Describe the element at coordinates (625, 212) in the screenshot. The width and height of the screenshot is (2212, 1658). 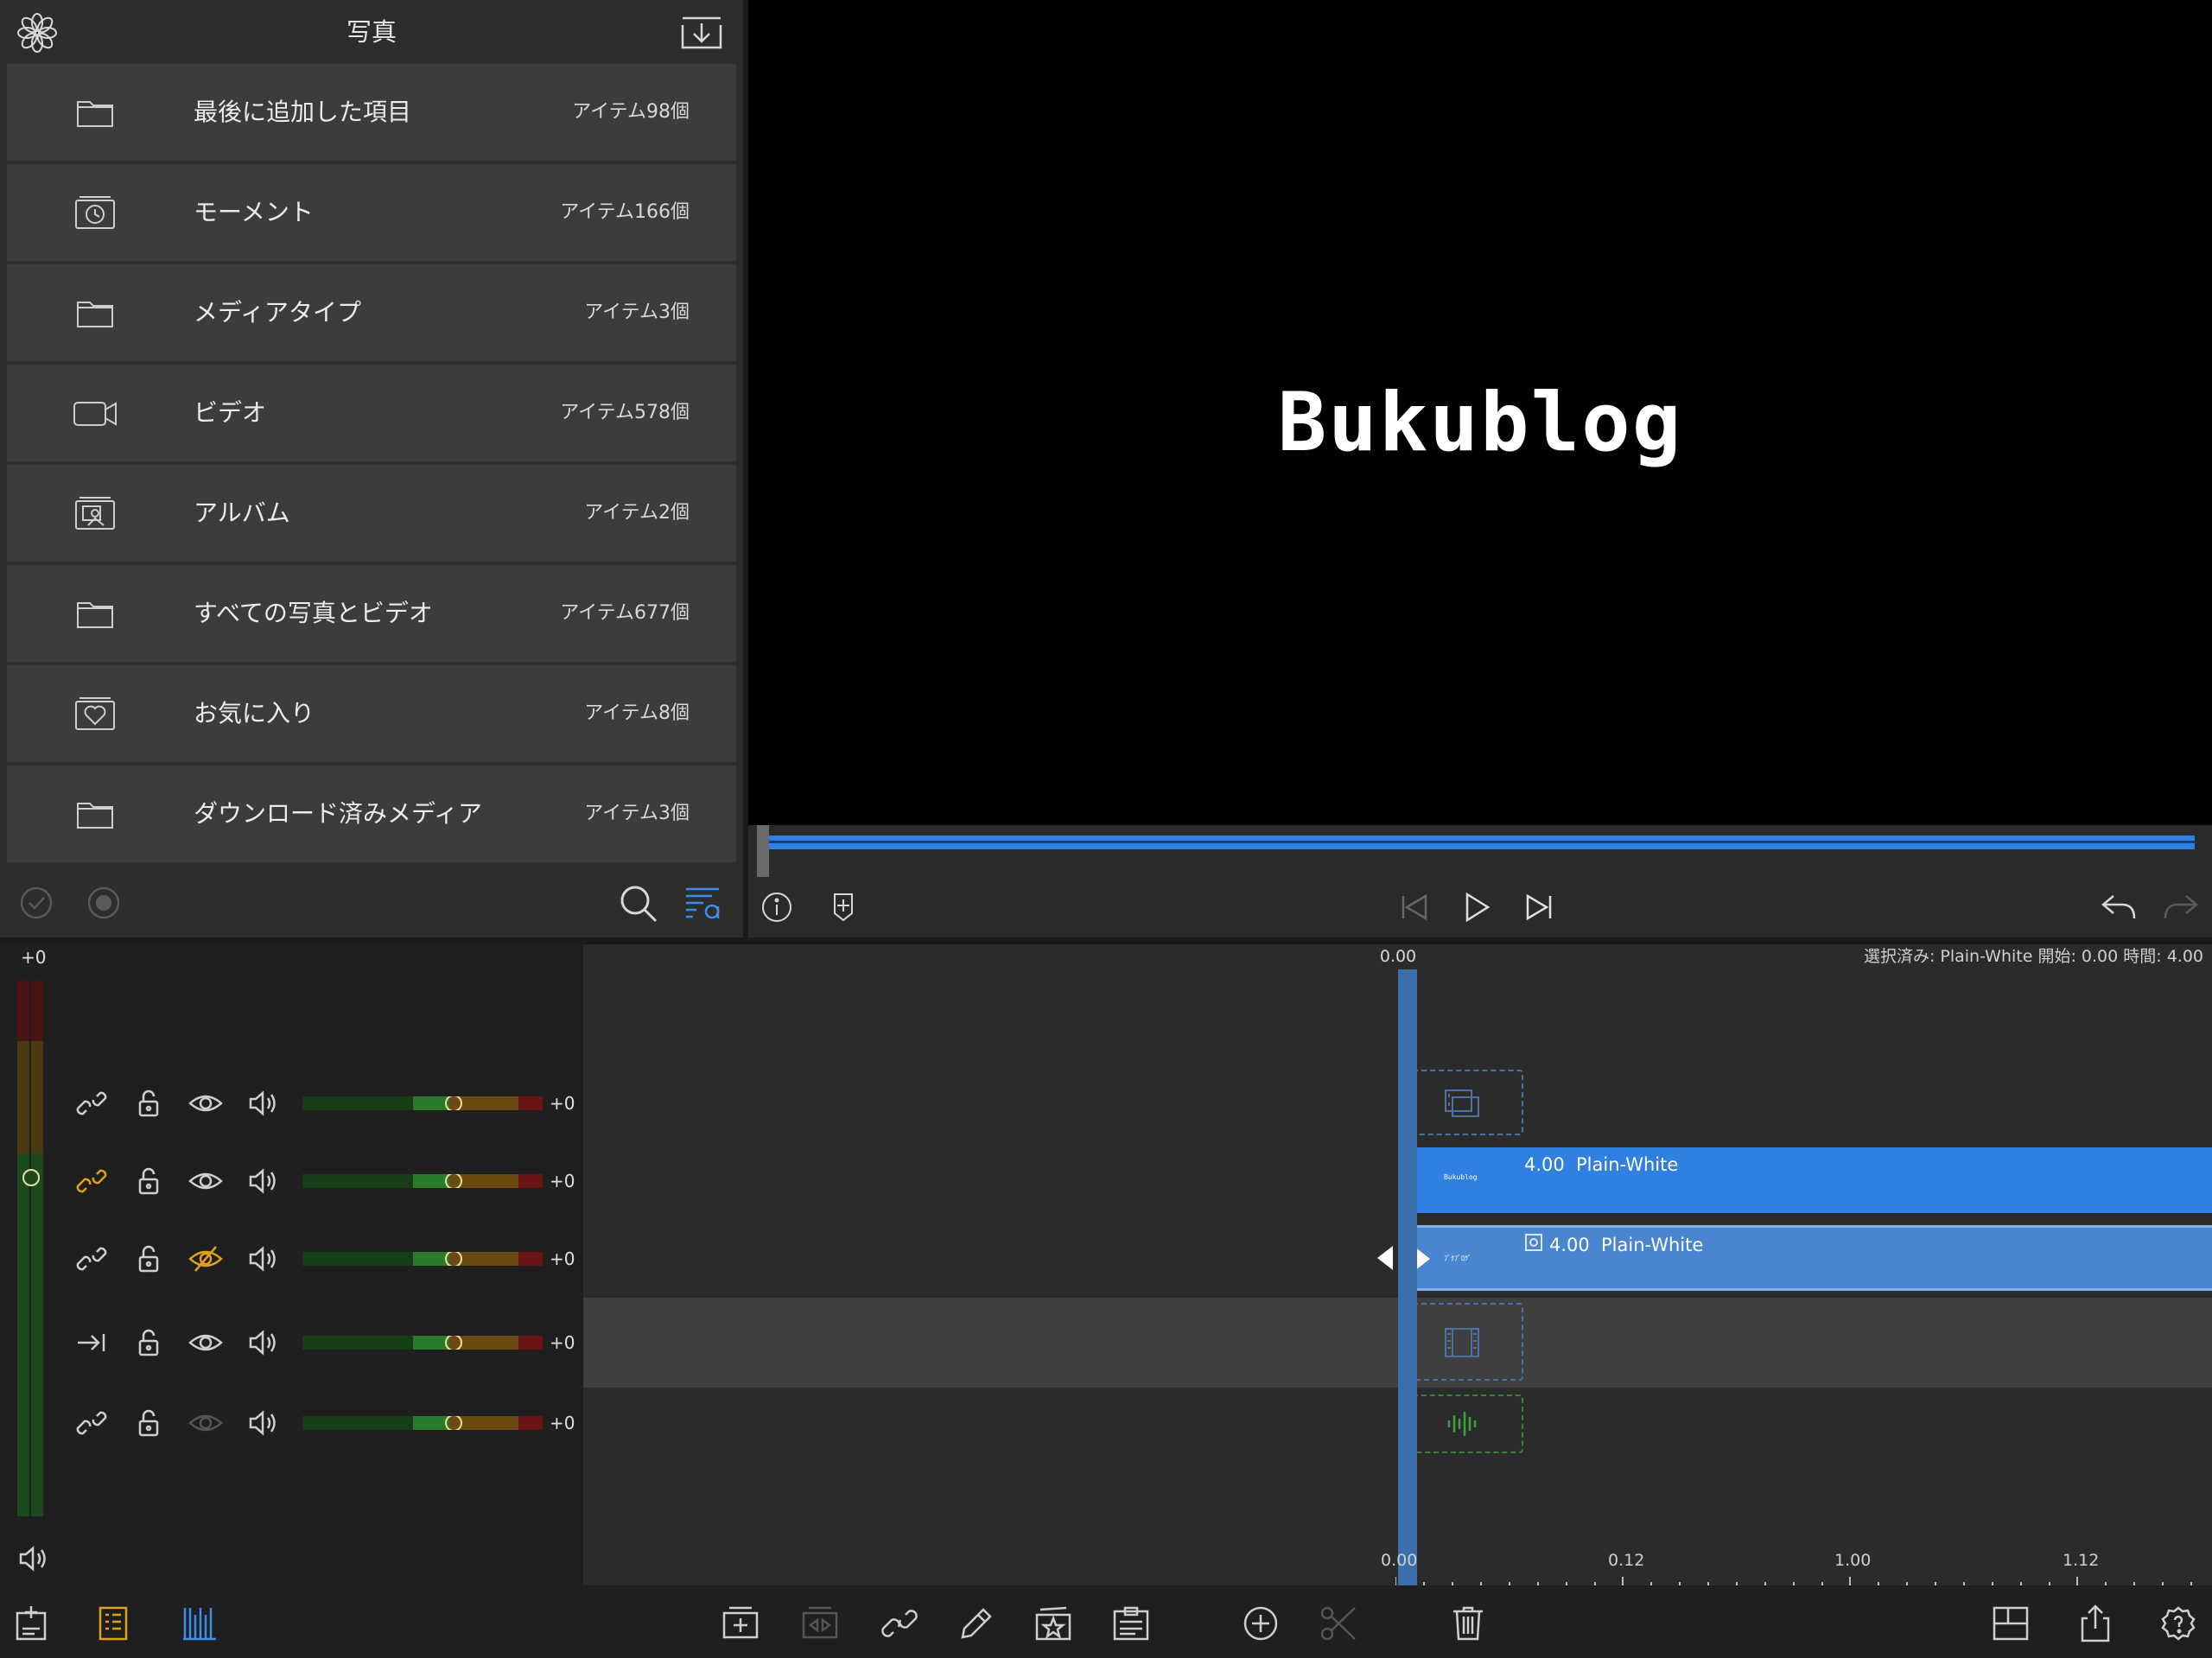
I see `list-item-count: アイテム166個` at that location.